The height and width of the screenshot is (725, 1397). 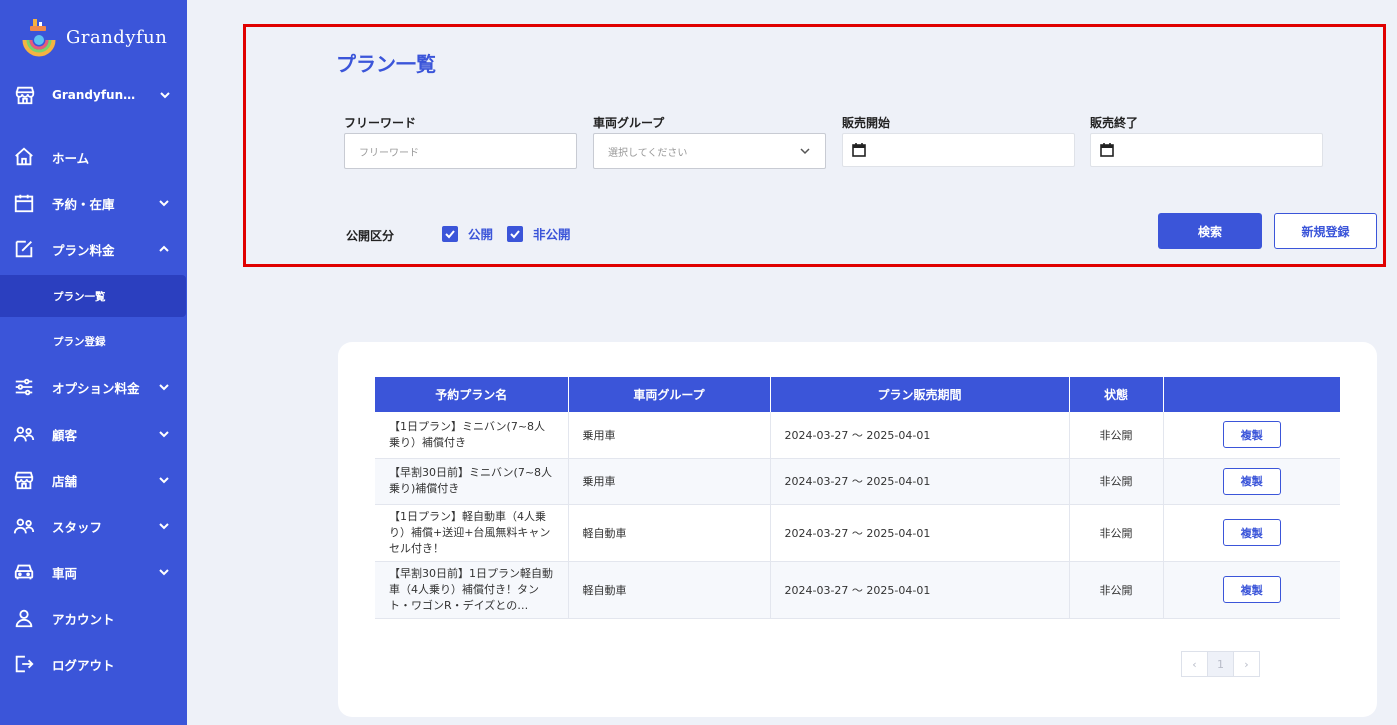 I want to click on user-icon, so click(x=24, y=618).